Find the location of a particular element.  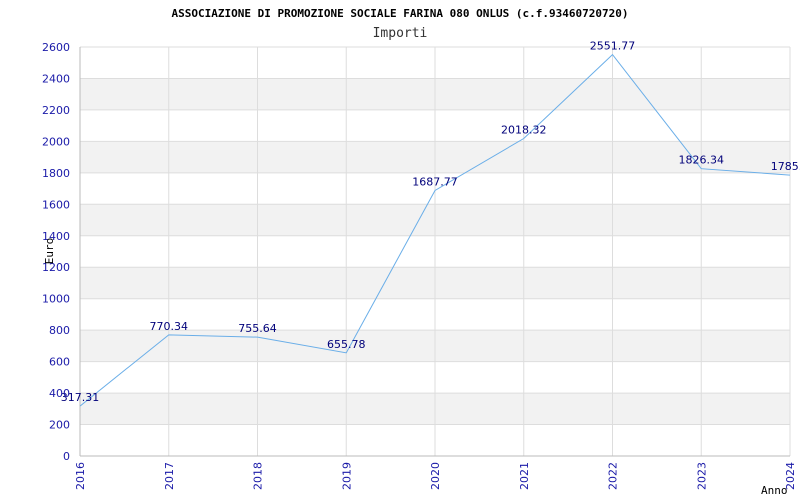

data-label: 1826.34 is located at coordinates (702, 160).